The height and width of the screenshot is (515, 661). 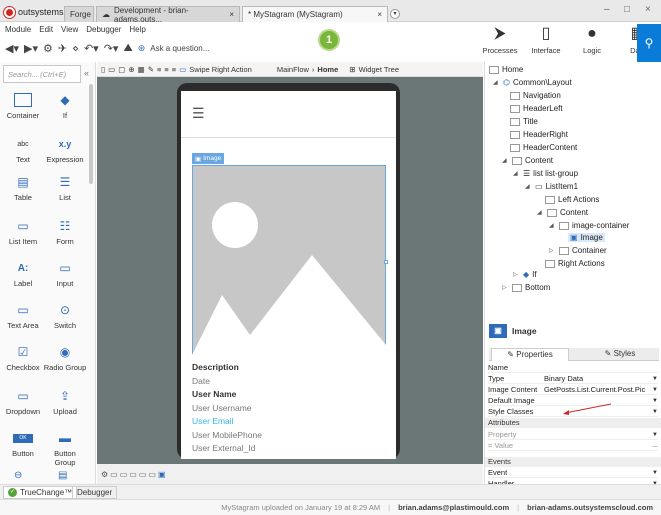 I want to click on zoom-icon: ⊕, so click(x=131, y=69).